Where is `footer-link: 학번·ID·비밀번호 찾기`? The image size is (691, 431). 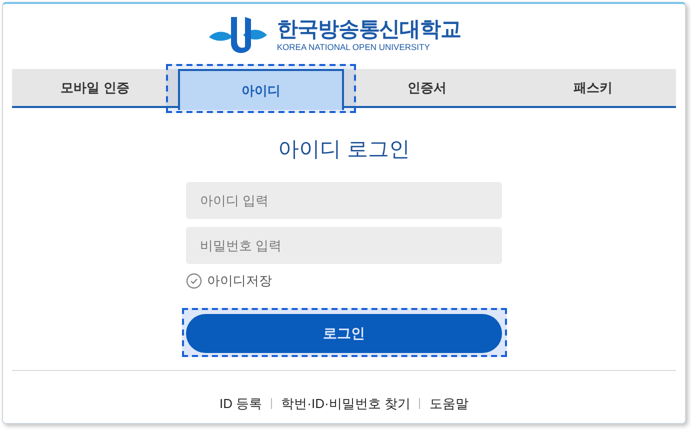
footer-link: 학번·ID·비밀번호 찾기 is located at coordinates (345, 404).